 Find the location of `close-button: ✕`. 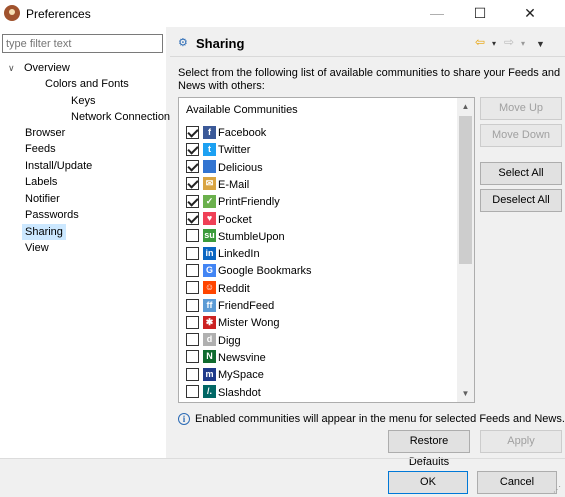

close-button: ✕ is located at coordinates (530, 13).